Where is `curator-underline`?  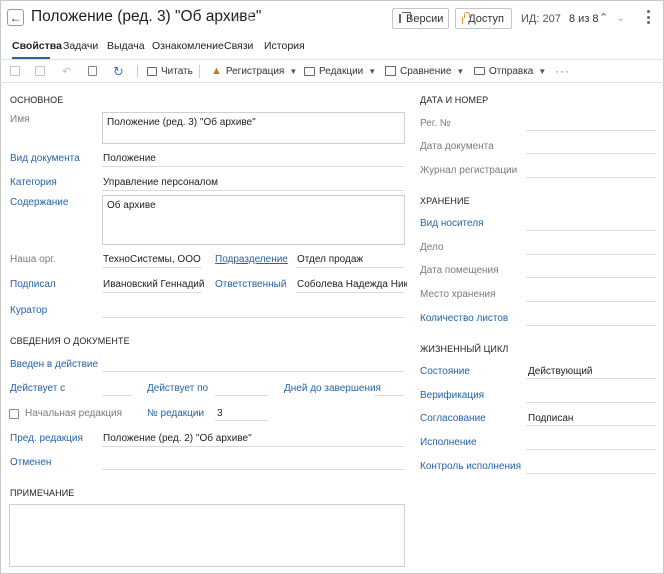 curator-underline is located at coordinates (253, 317).